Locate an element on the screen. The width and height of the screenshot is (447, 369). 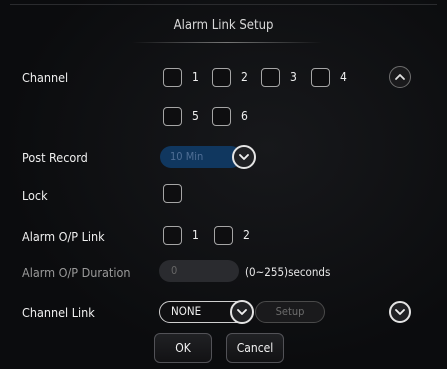
channel-checkbox-5-label: 5 is located at coordinates (195, 116).